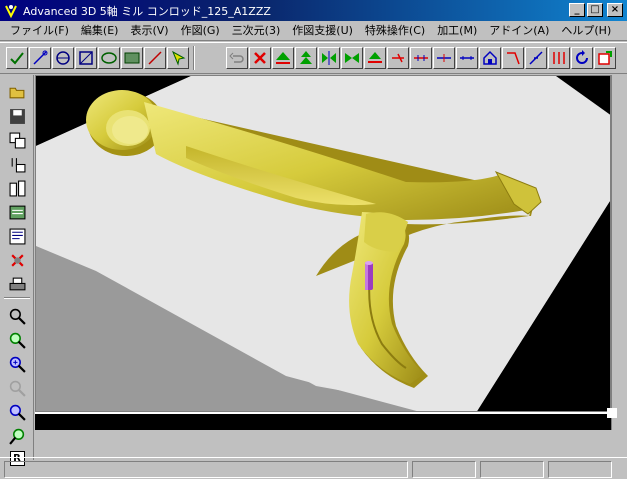 The height and width of the screenshot is (479, 627). What do you see at coordinates (17, 58) in the screenshot?
I see `check-line-icon` at bounding box center [17, 58].